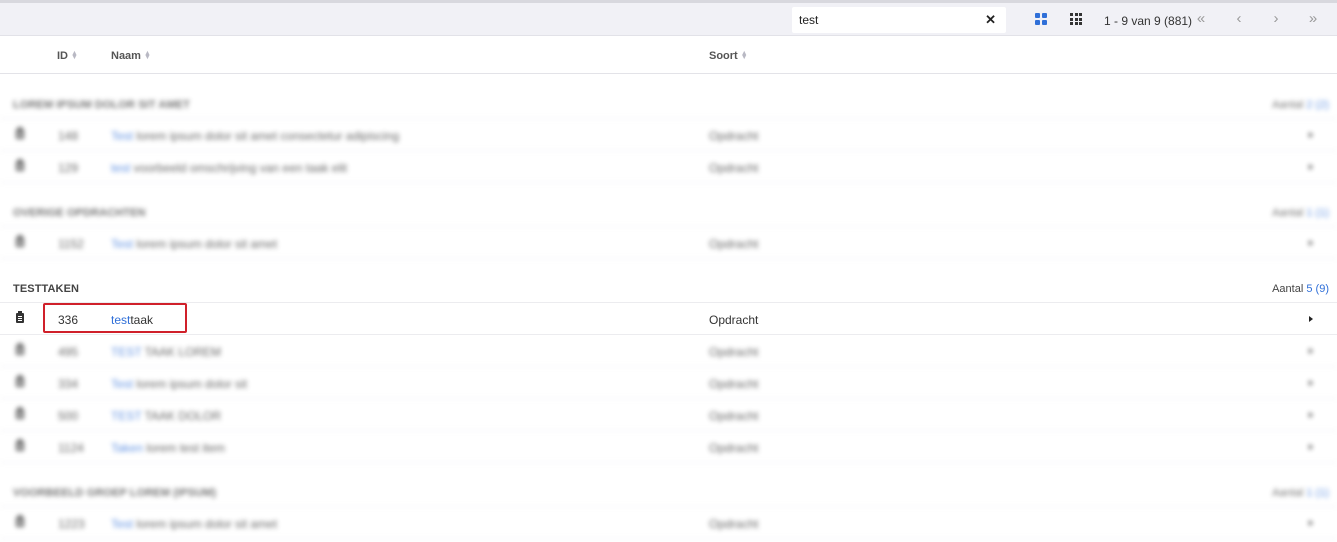 Image resolution: width=1337 pixels, height=542 pixels. What do you see at coordinates (1148, 21) in the screenshot?
I see `pagination-info: 1 - 9 van 9 (881)` at bounding box center [1148, 21].